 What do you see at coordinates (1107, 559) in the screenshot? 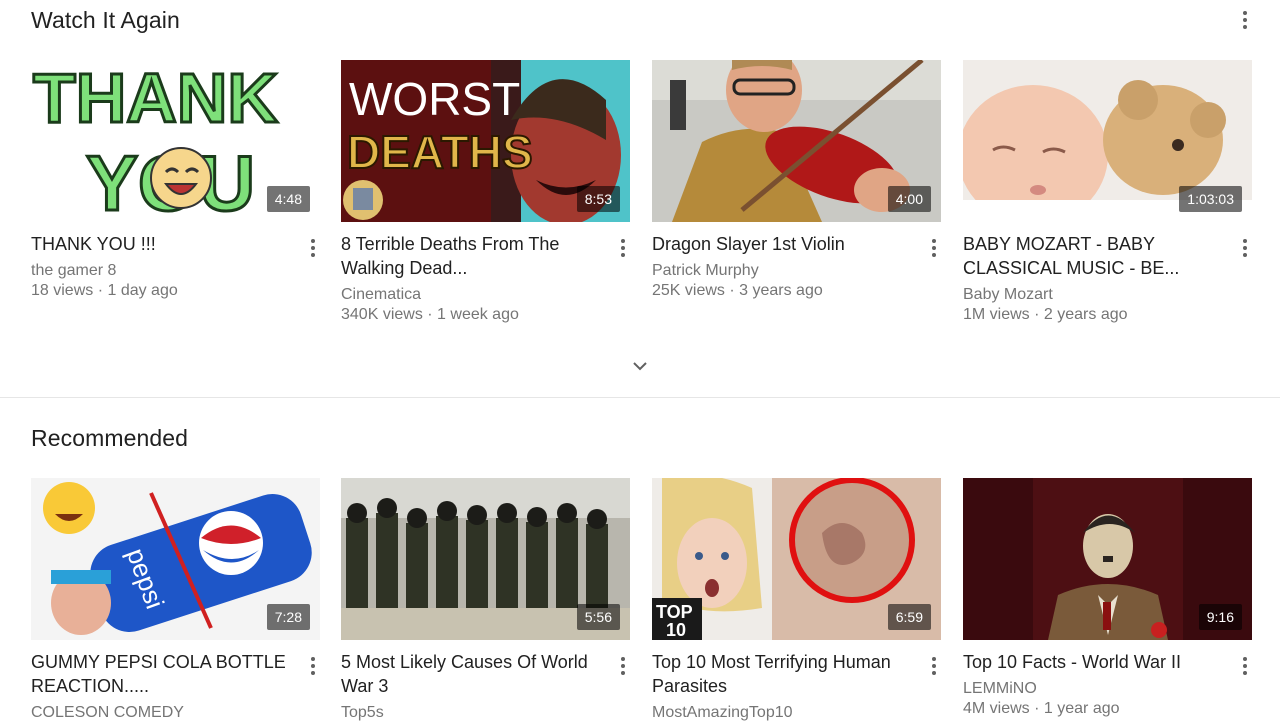
I see `video-thumbnail: 9:16` at bounding box center [1107, 559].